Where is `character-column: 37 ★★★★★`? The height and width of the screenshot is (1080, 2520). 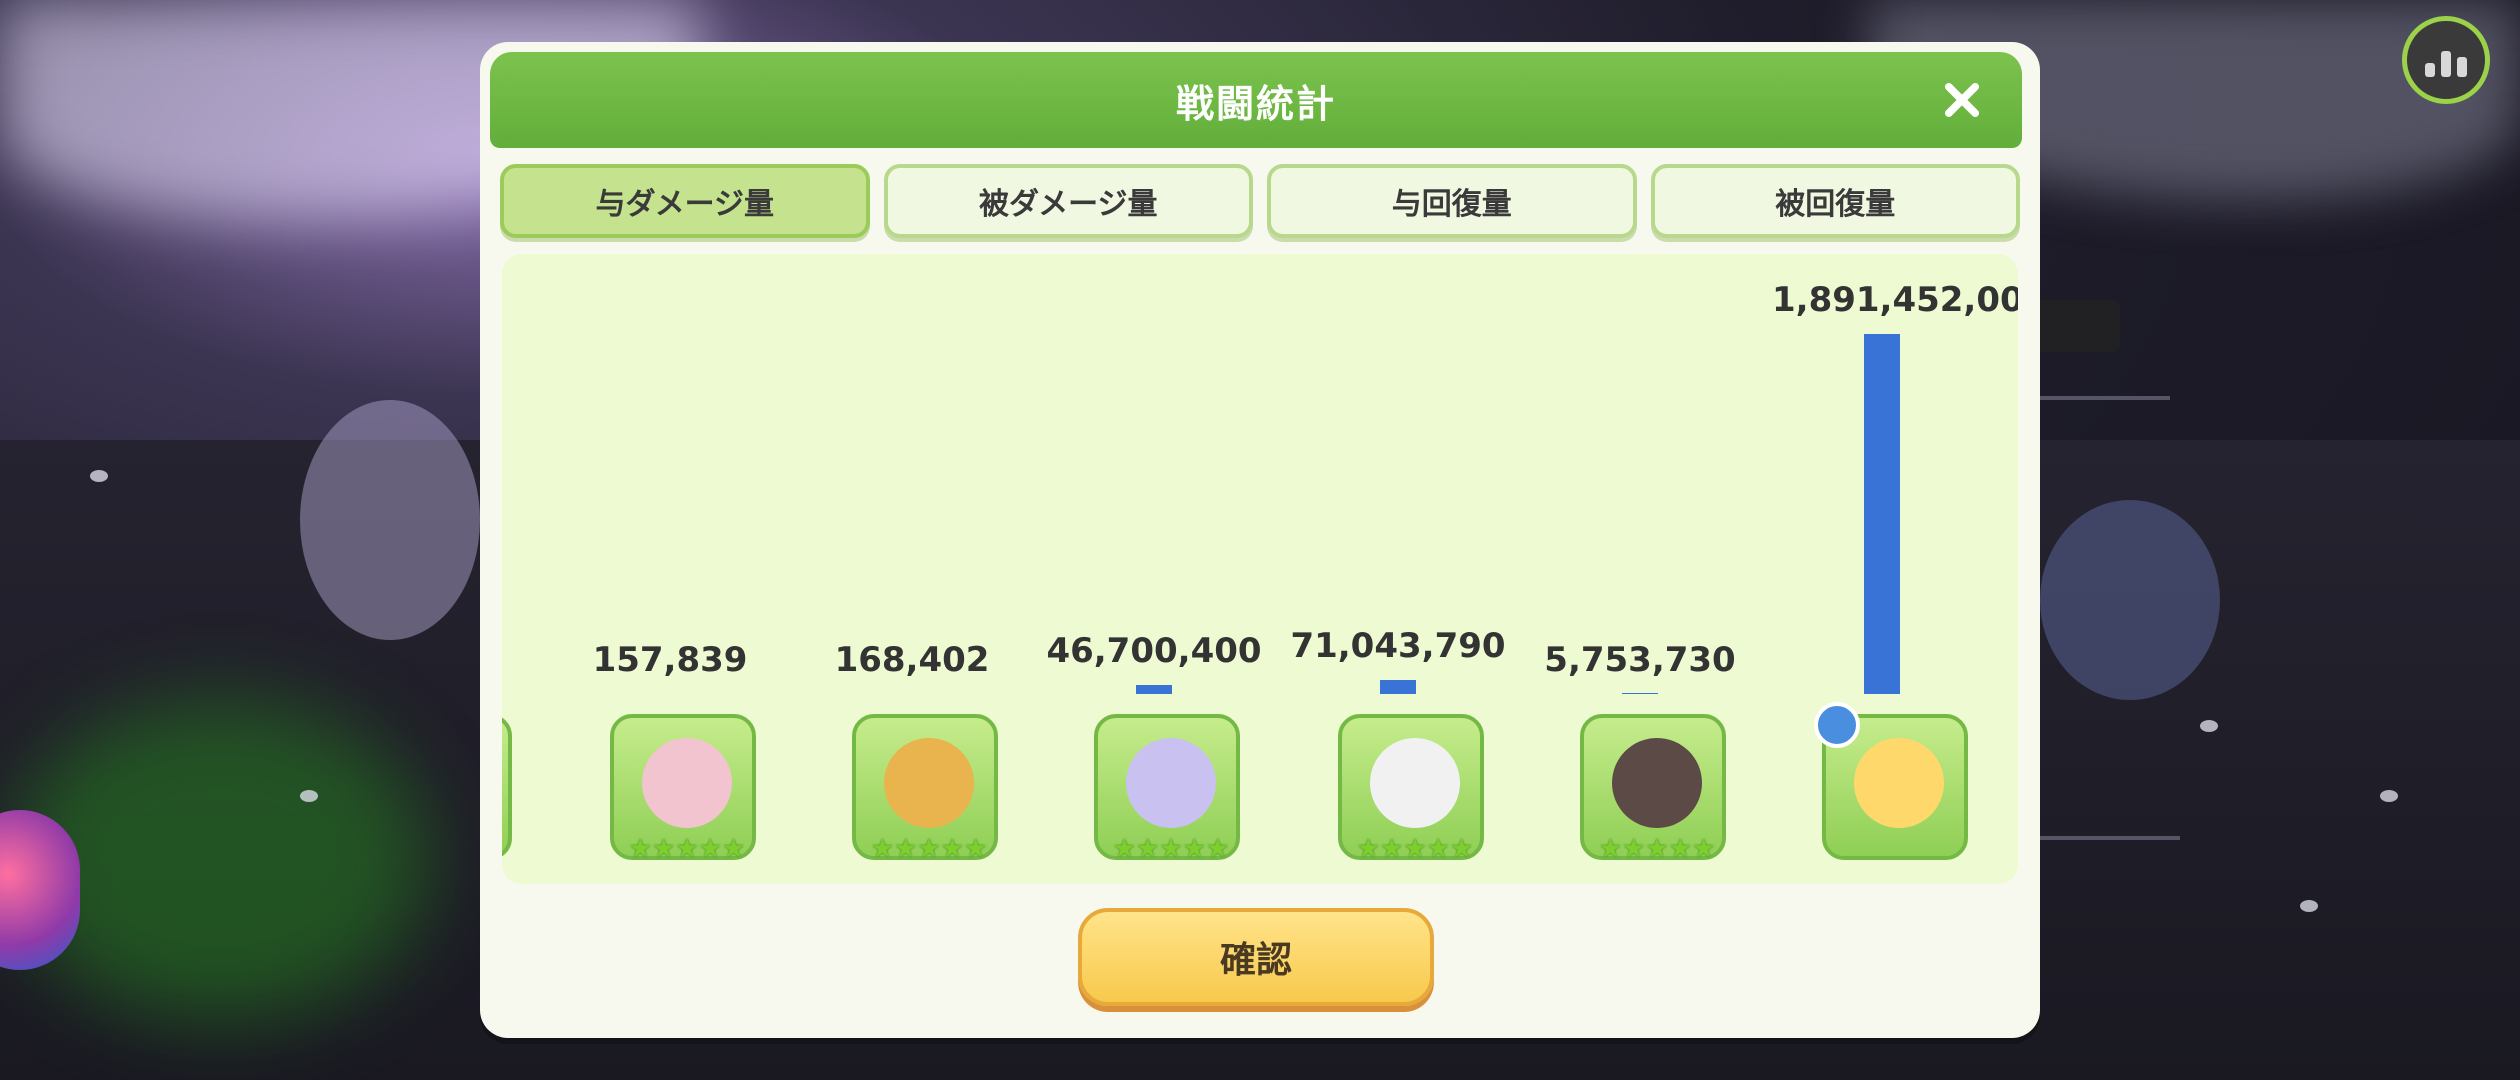
character-column: 37 ★★★★★ is located at coordinates (519, 569).